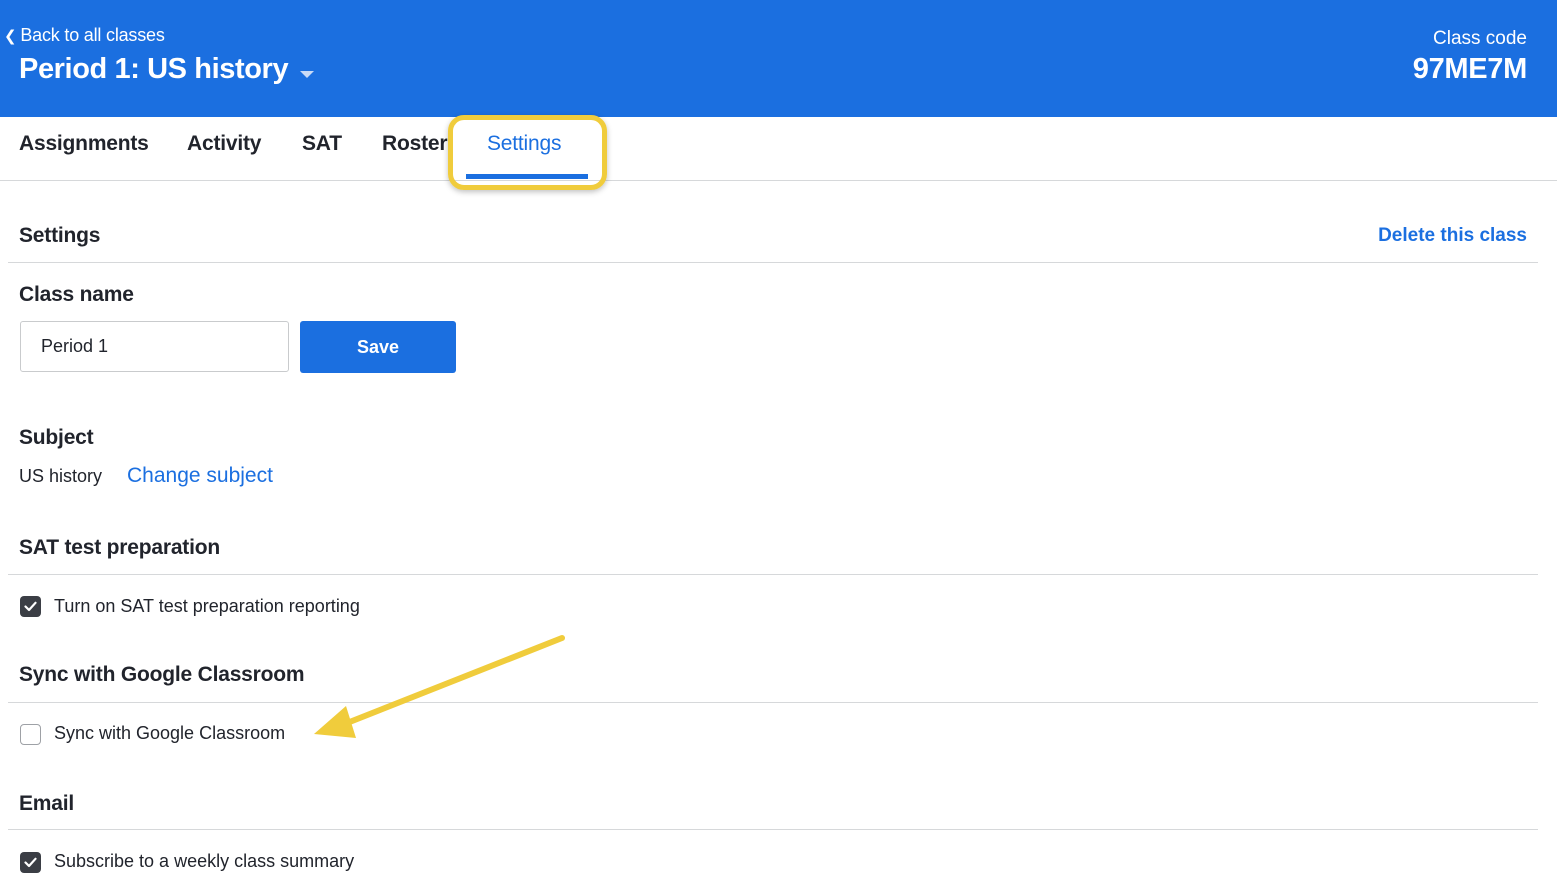 The width and height of the screenshot is (1557, 883). What do you see at coordinates (378, 347) in the screenshot?
I see `save-button: Save` at bounding box center [378, 347].